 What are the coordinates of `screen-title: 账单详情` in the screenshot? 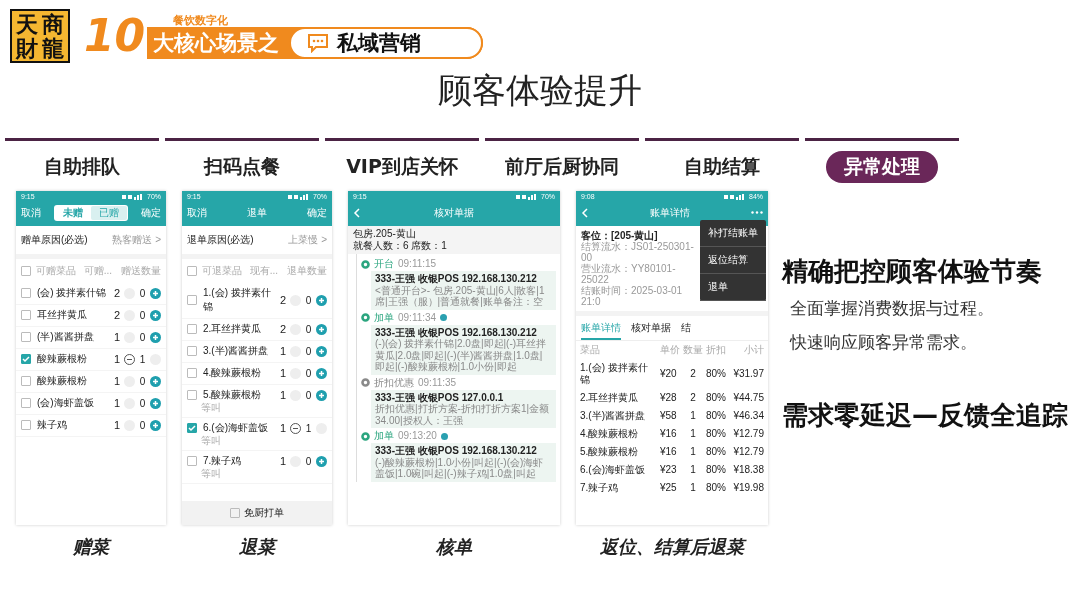 It's located at (669, 212).